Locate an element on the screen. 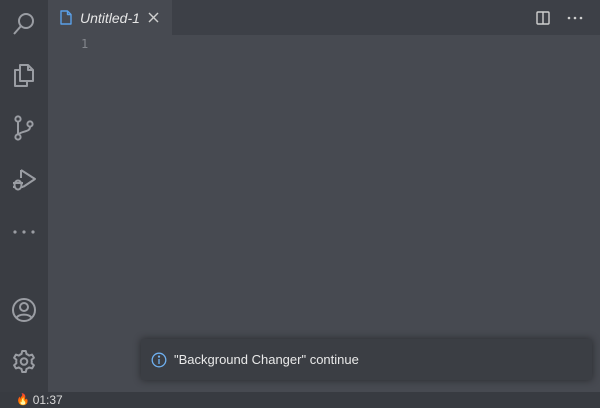 The width and height of the screenshot is (600, 408). tab-label: Untitled-1 is located at coordinates (110, 17).